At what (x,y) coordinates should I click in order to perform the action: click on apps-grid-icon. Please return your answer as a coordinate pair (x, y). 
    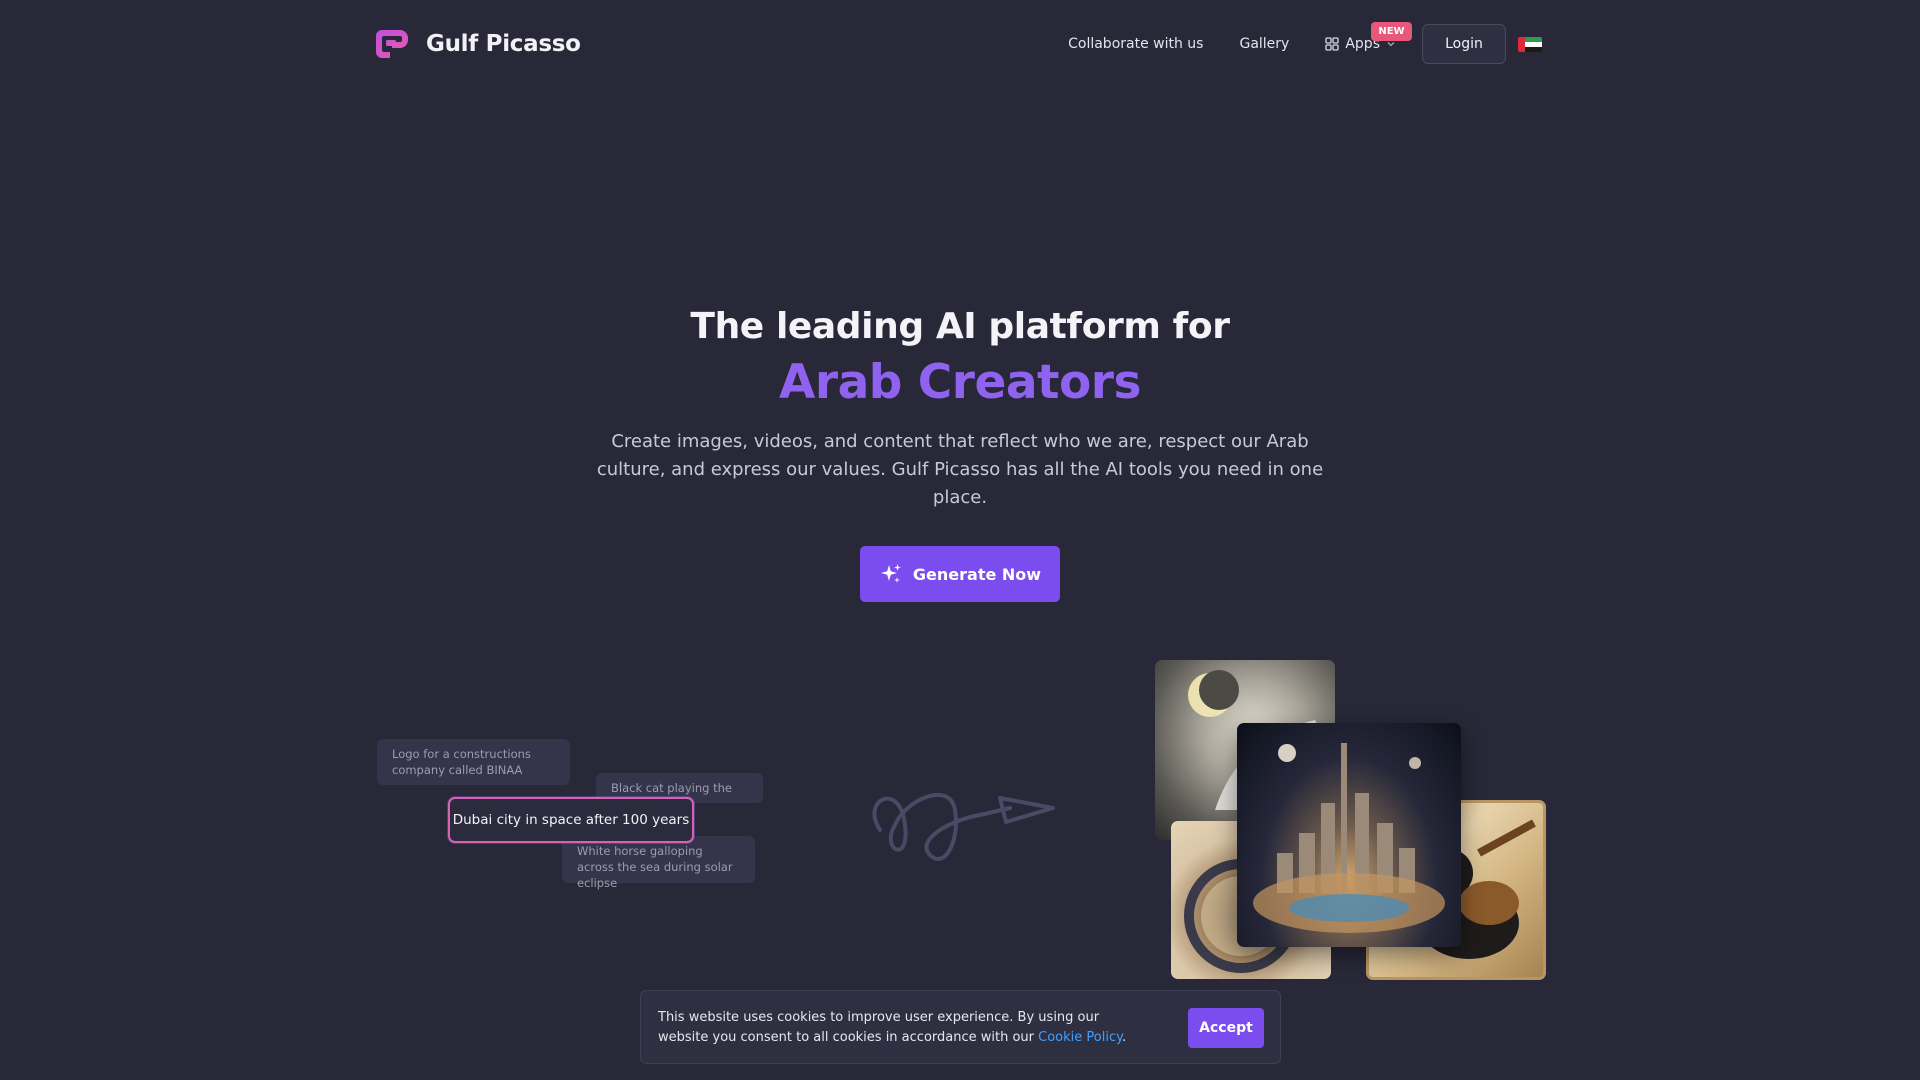
    Looking at the image, I should click on (1332, 44).